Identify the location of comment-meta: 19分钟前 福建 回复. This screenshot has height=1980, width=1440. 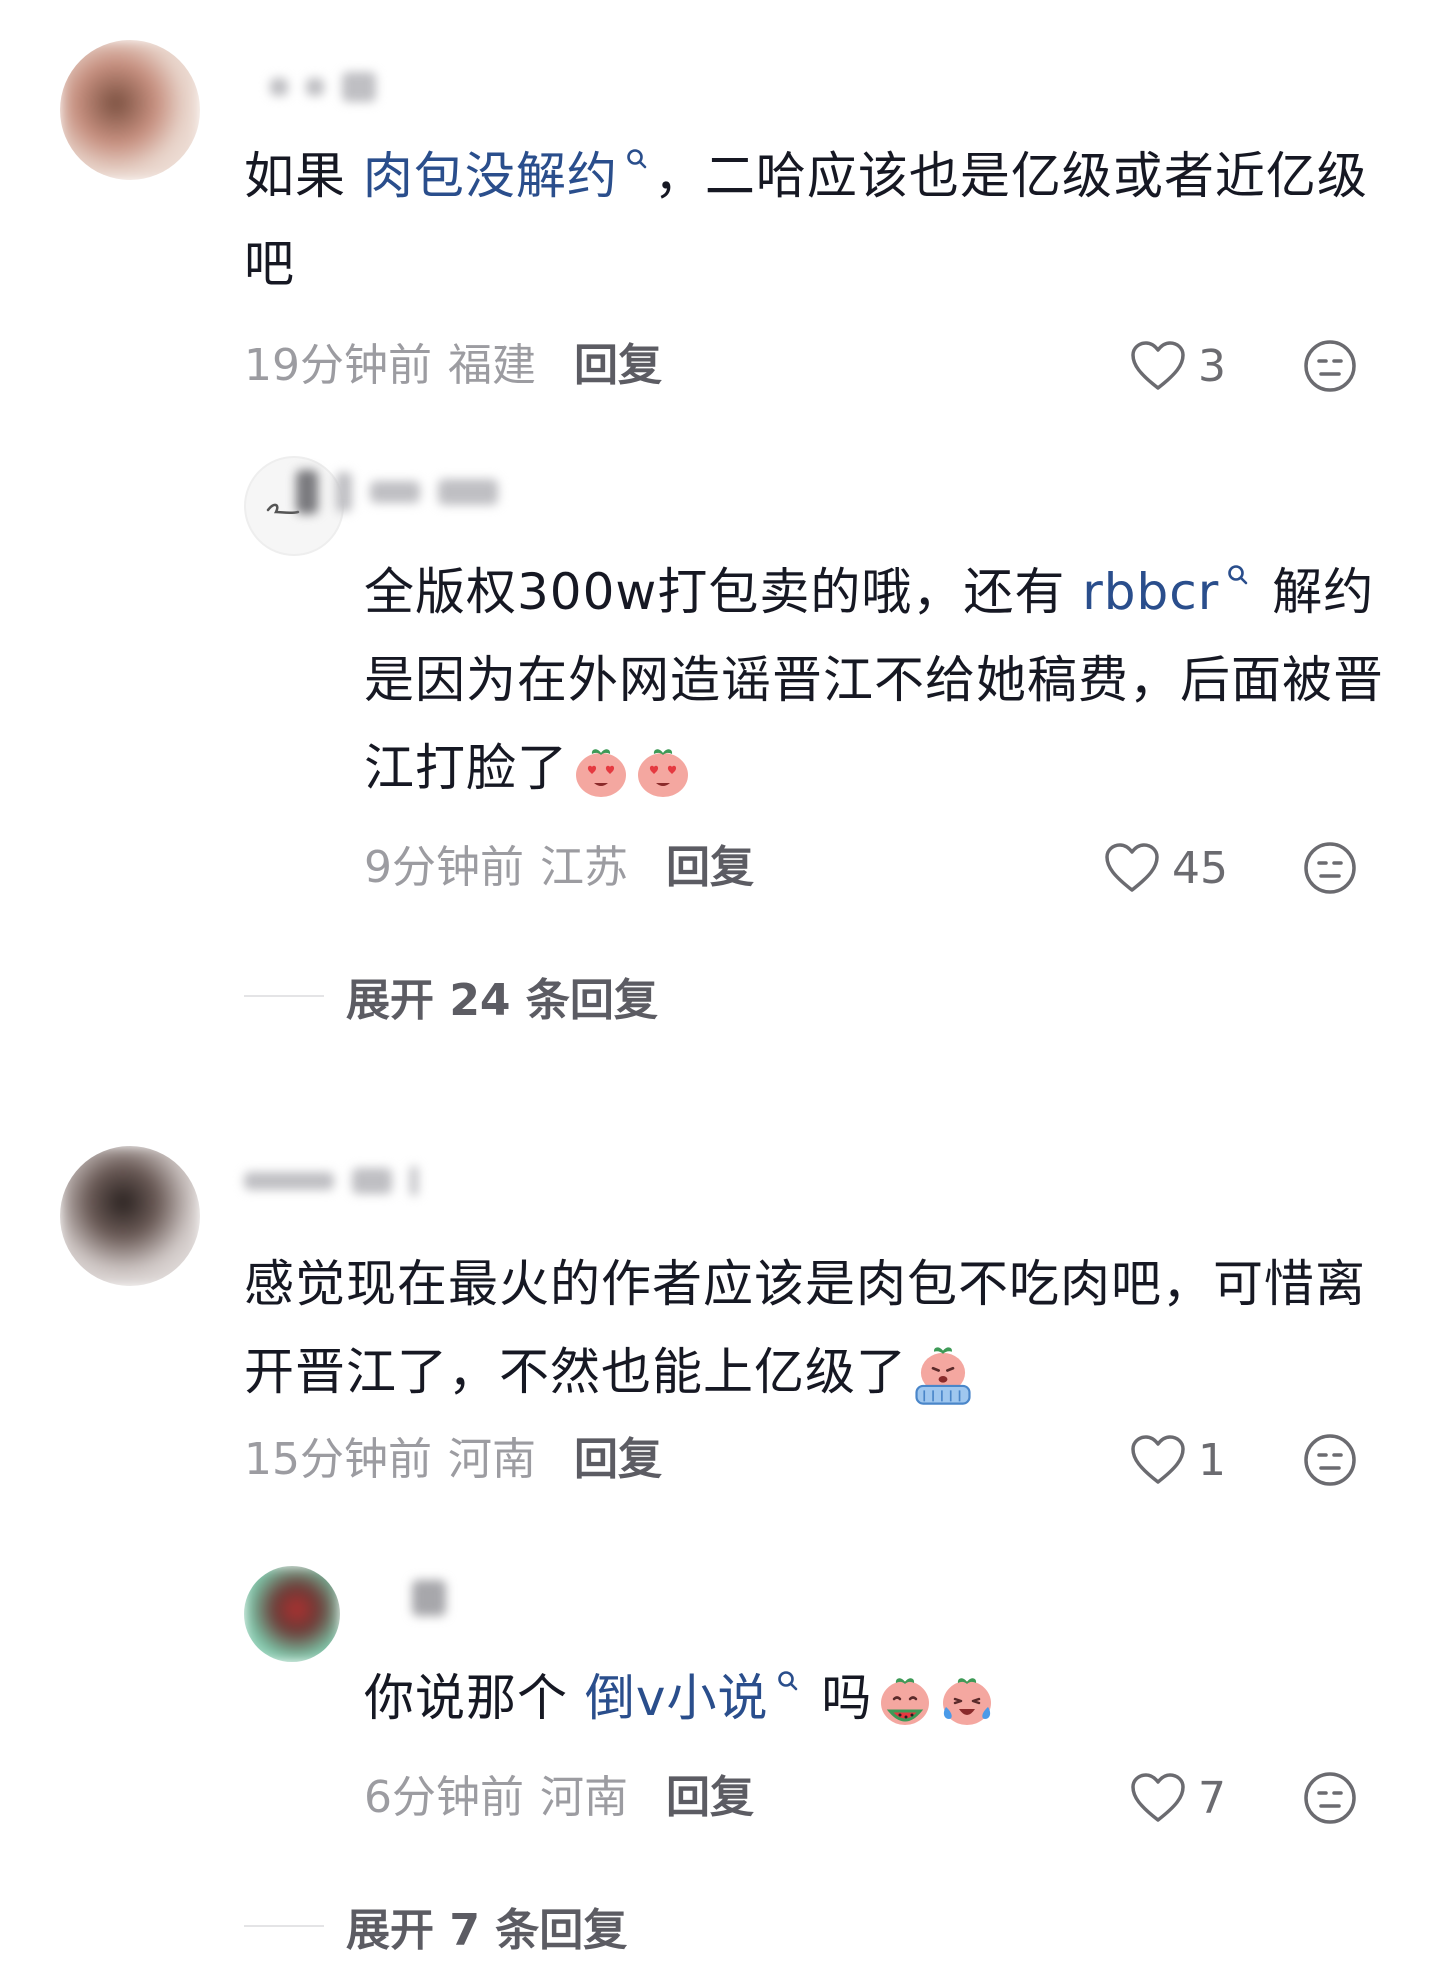
(453, 366).